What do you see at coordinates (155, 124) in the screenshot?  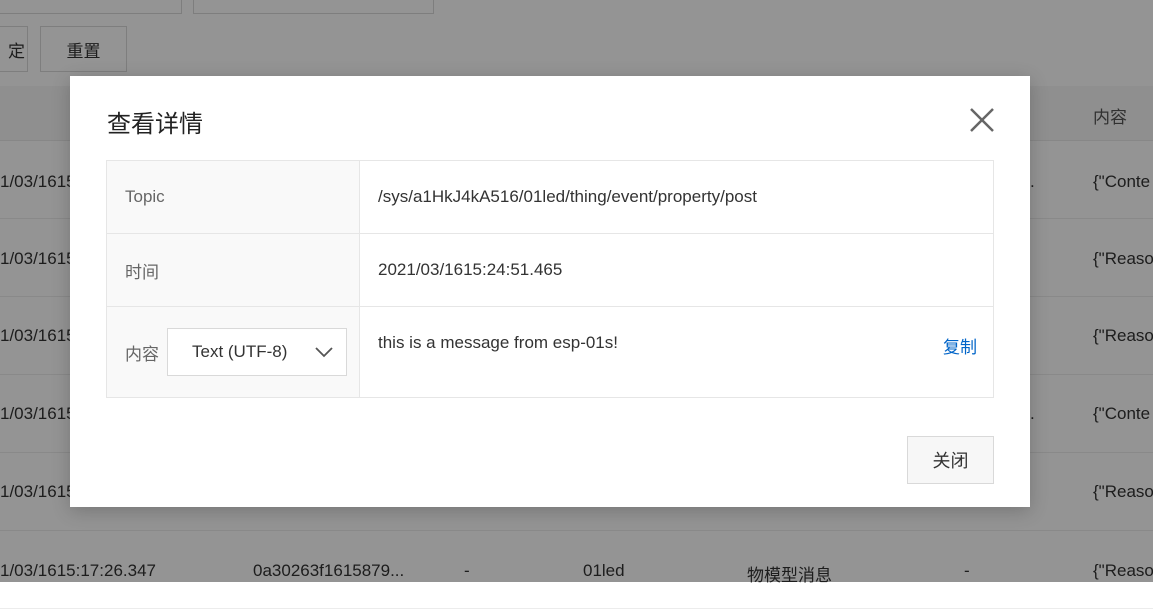 I see `dialog-title: 查看详情` at bounding box center [155, 124].